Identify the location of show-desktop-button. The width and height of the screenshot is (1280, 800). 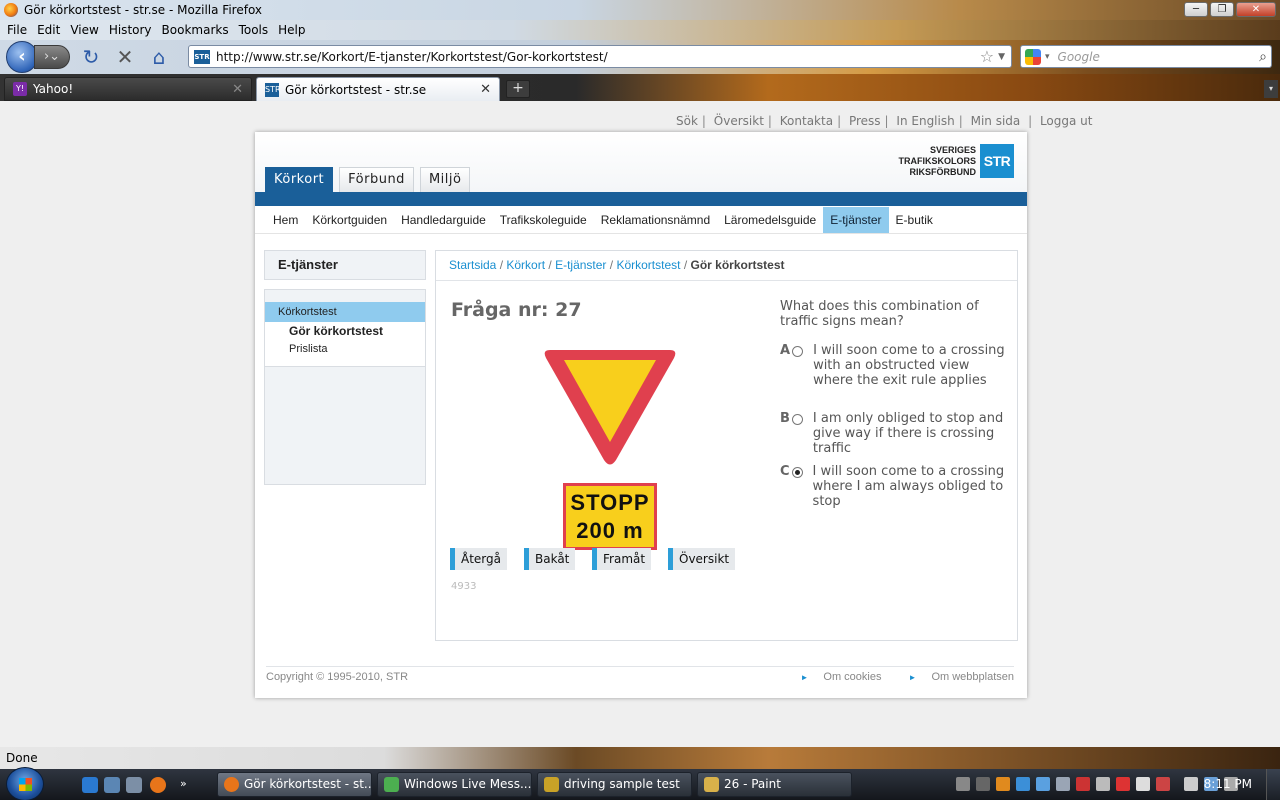
(1273, 784).